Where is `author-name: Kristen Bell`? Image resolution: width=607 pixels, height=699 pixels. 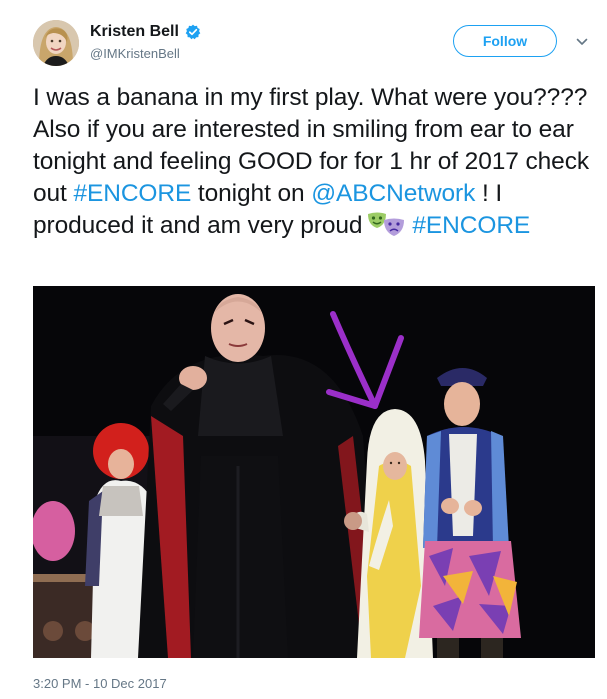
author-name: Kristen Bell is located at coordinates (134, 32).